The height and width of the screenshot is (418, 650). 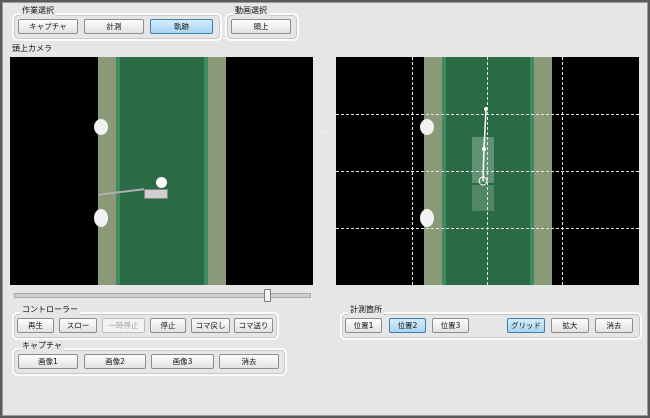 I want to click on measure-point-group: 計測箇所 位置1 位置2 位置3 グリッド 拡大 消去, so click(x=491, y=322).